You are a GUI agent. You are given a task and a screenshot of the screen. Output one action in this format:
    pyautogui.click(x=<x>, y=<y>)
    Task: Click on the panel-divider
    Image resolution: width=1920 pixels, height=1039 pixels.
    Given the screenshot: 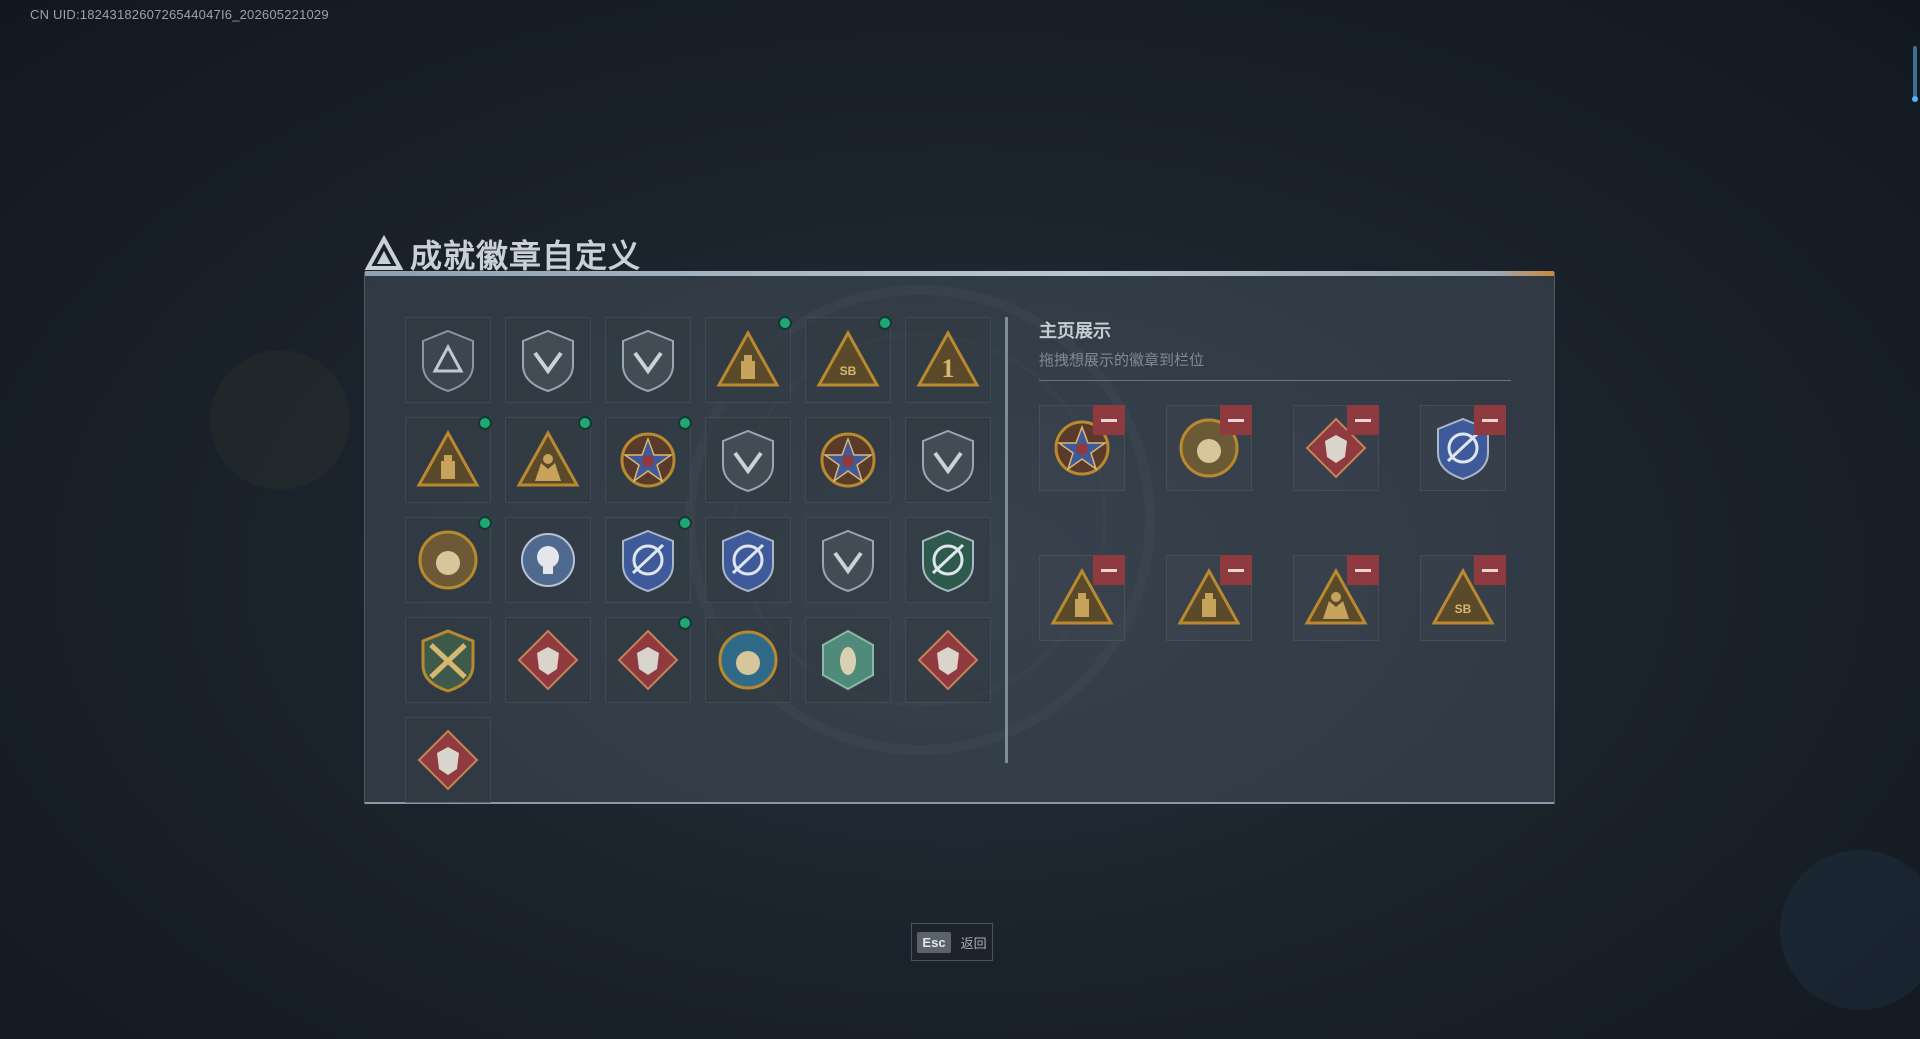 What is the action you would take?
    pyautogui.click(x=1006, y=540)
    